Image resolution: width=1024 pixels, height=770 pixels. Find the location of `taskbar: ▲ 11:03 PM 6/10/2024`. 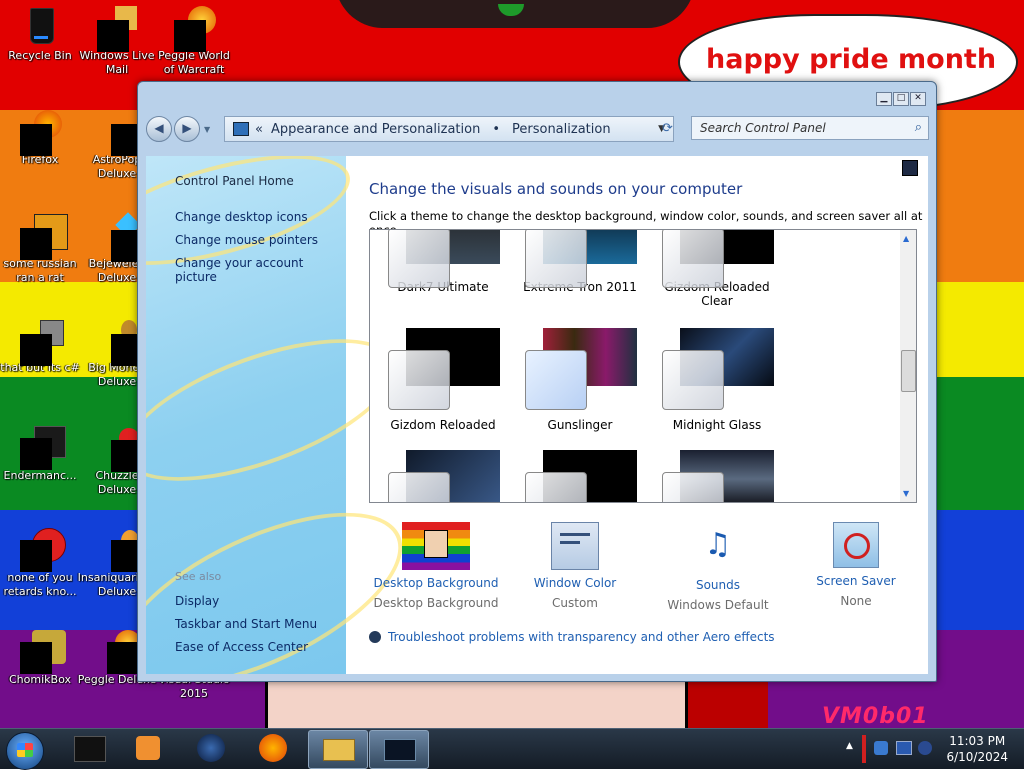

taskbar: ▲ 11:03 PM 6/10/2024 is located at coordinates (512, 749).